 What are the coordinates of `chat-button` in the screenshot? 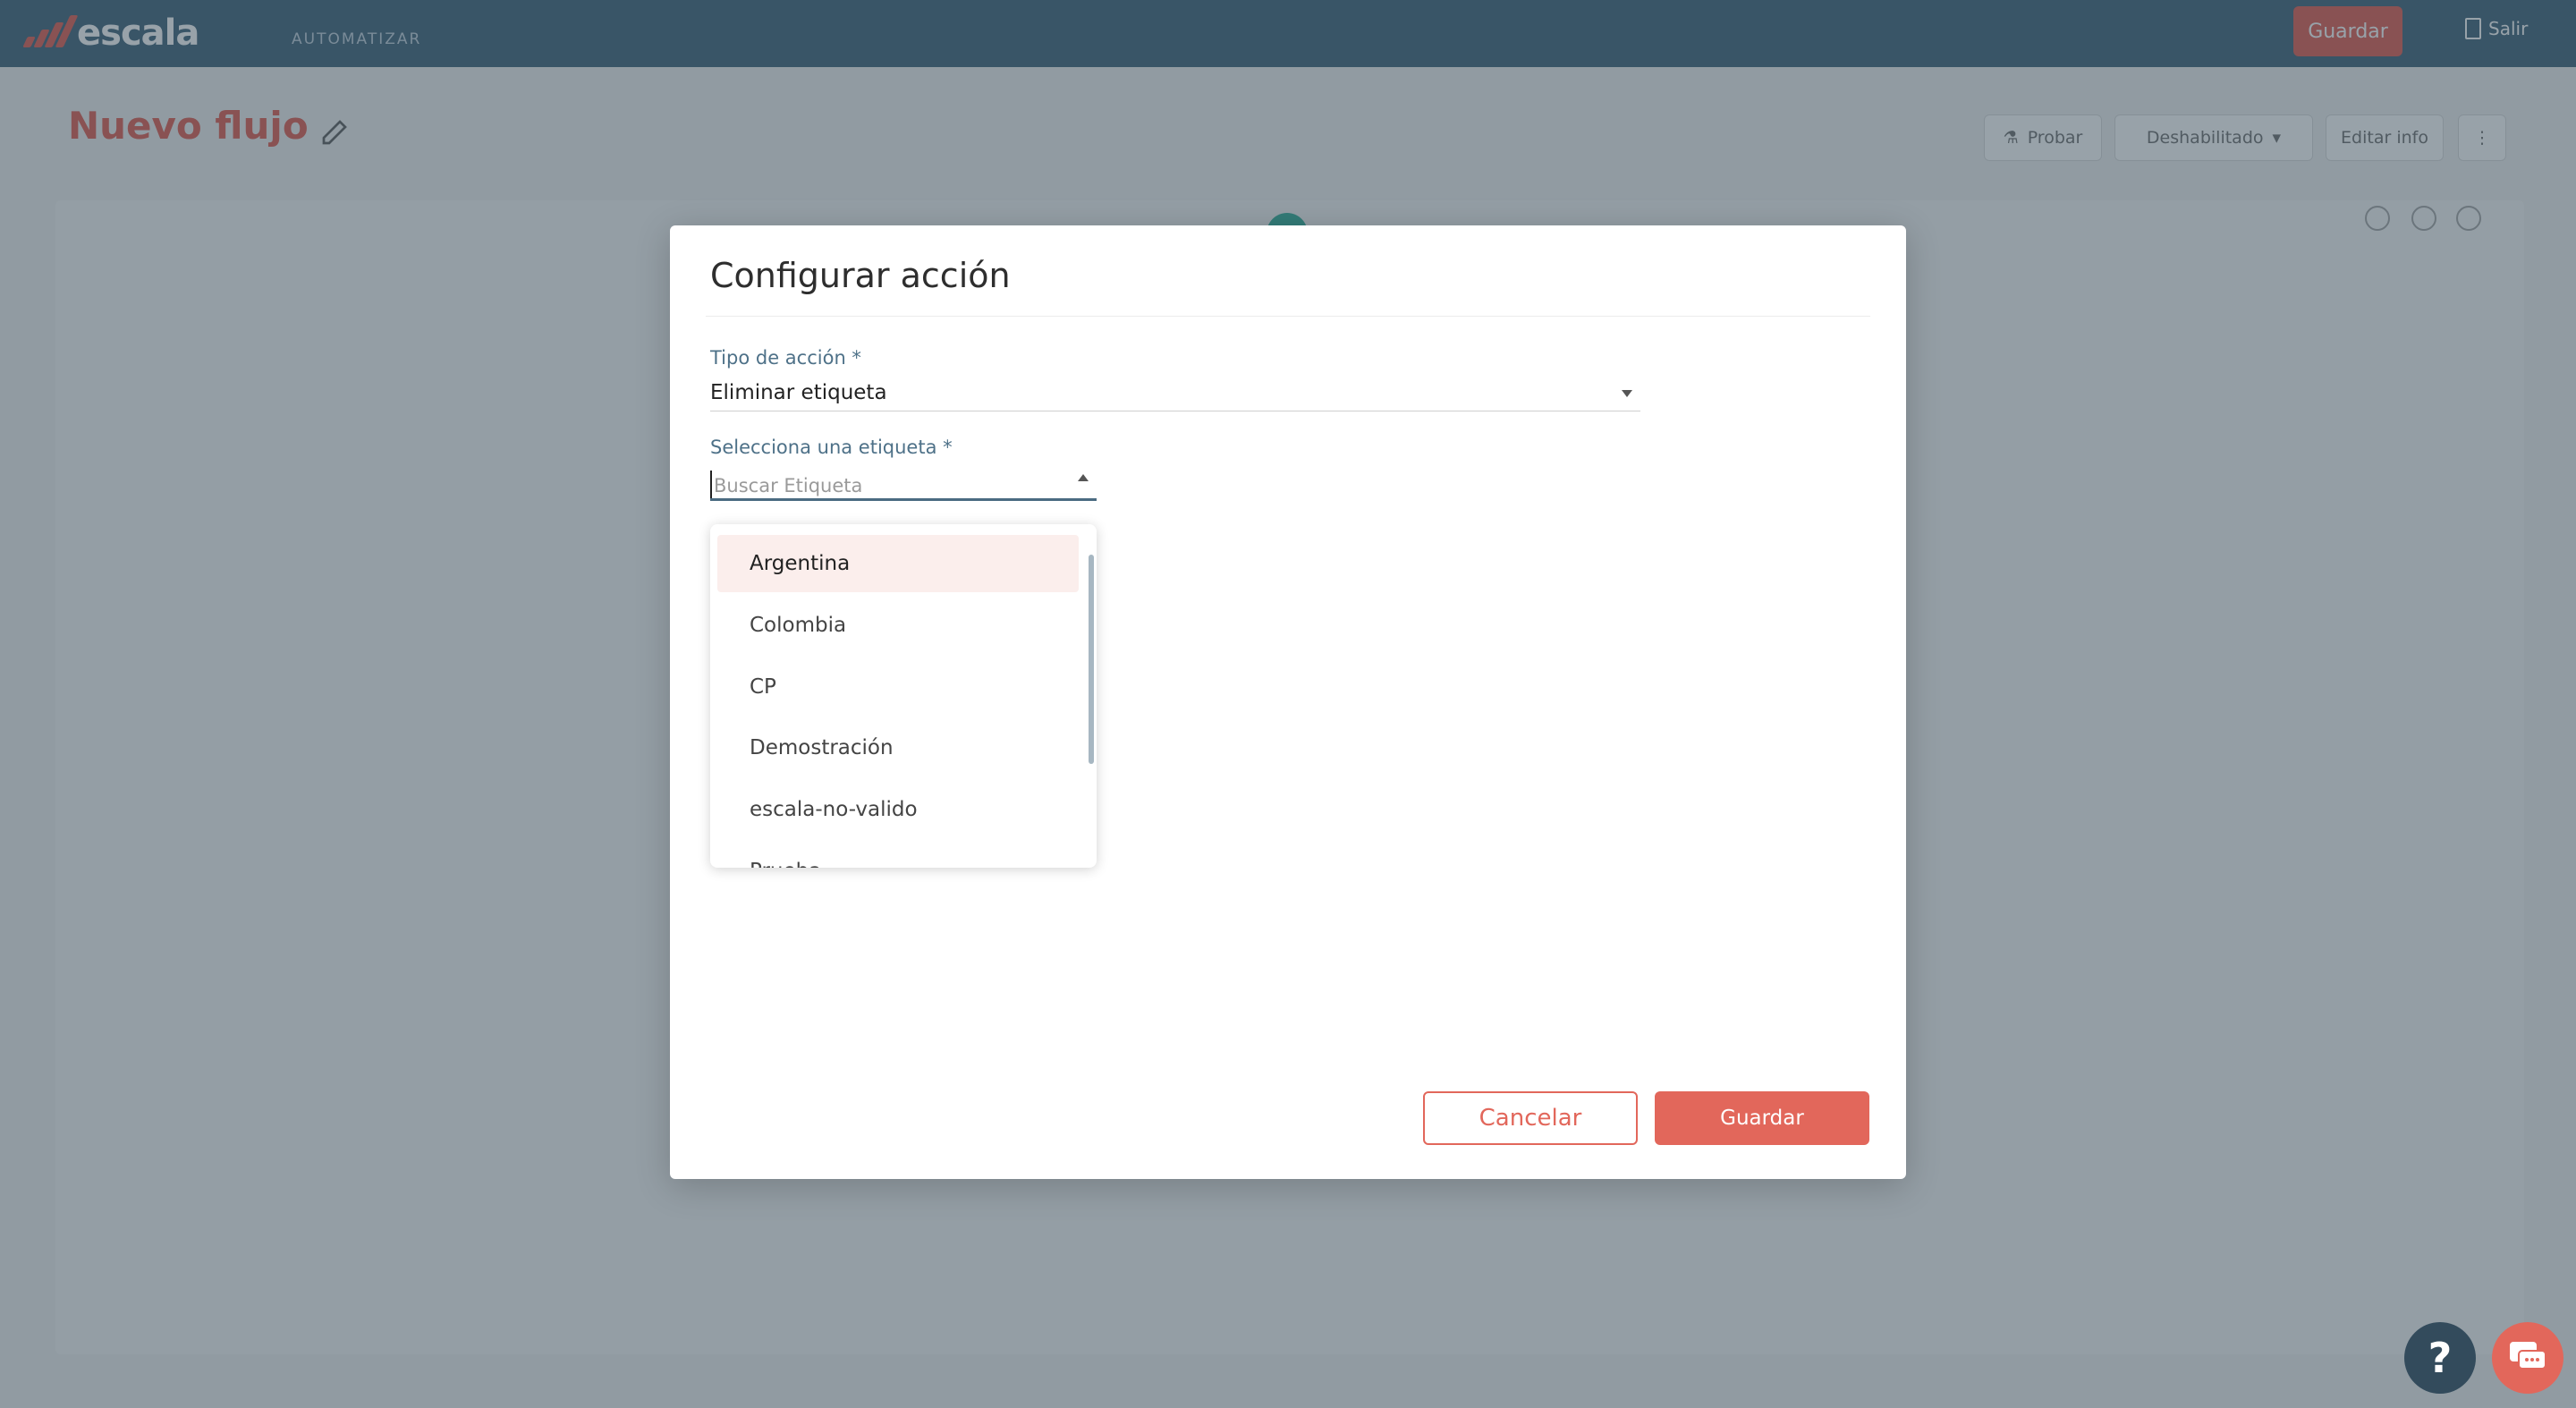 It's located at (2527, 1358).